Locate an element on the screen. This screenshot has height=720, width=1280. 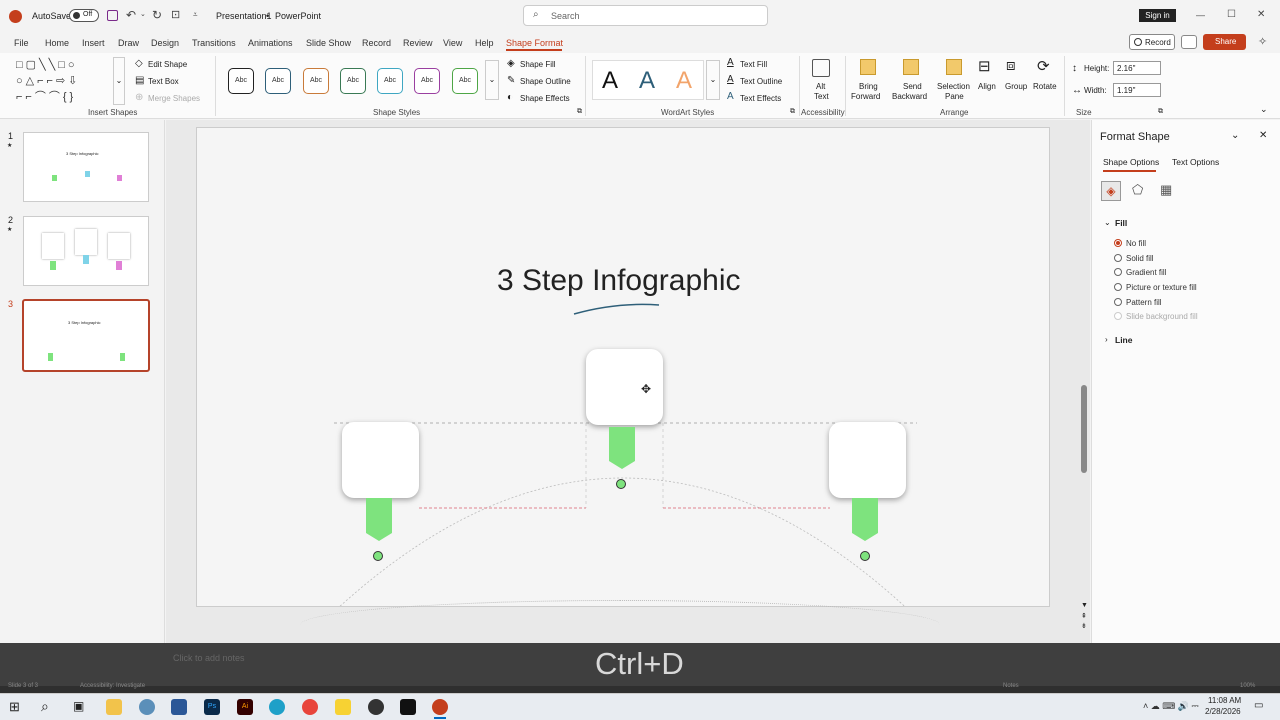
clock-date: 2/28/2026 is located at coordinates (1223, 711).